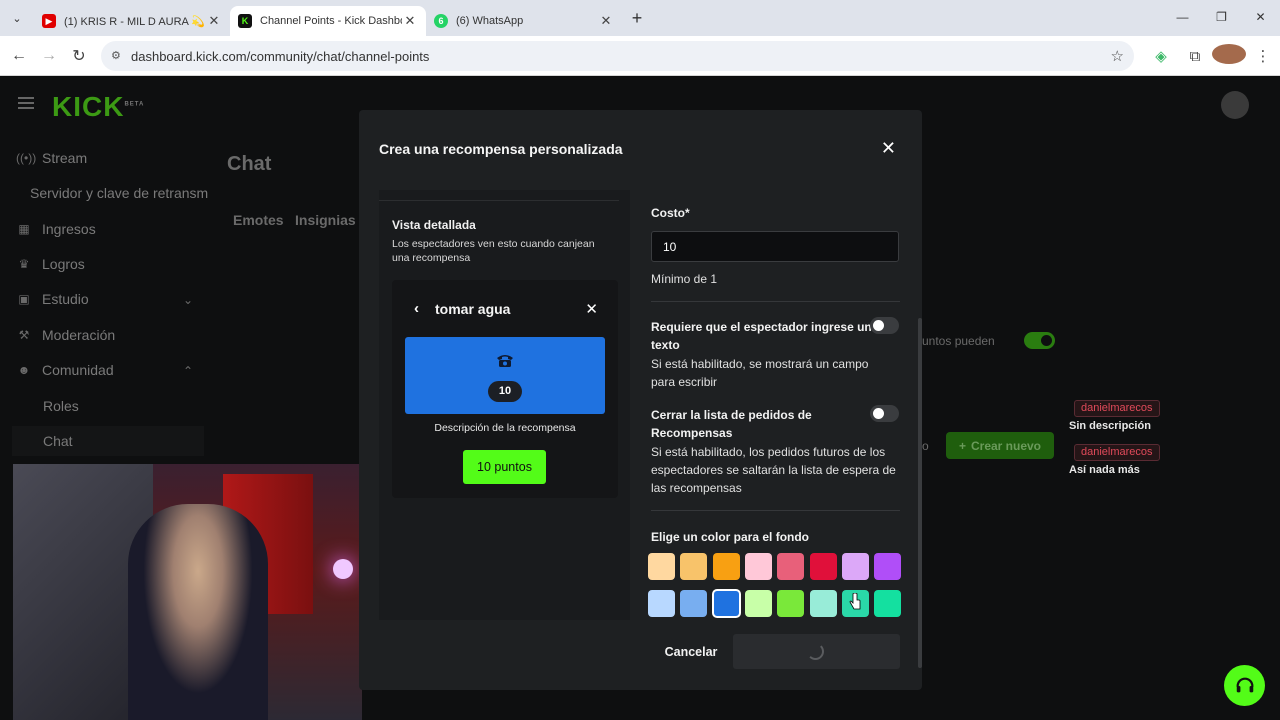  What do you see at coordinates (684, 279) in the screenshot?
I see `cost-help: Mínimo de 1` at bounding box center [684, 279].